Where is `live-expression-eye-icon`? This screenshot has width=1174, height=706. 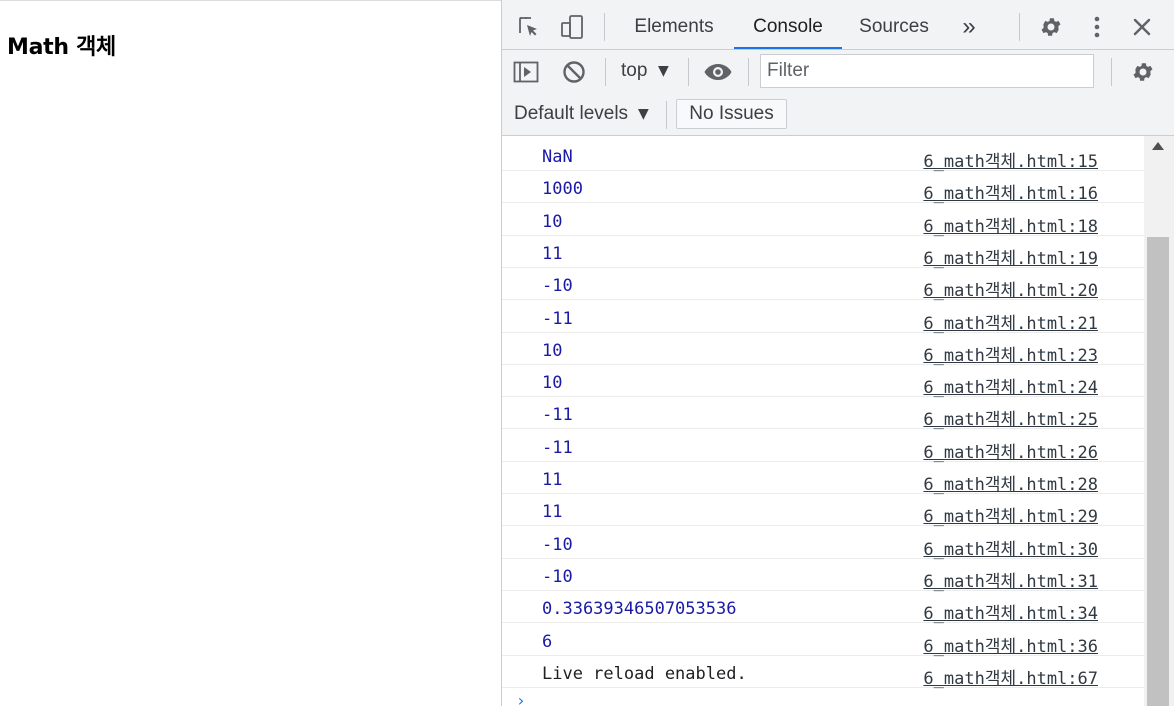 live-expression-eye-icon is located at coordinates (718, 72).